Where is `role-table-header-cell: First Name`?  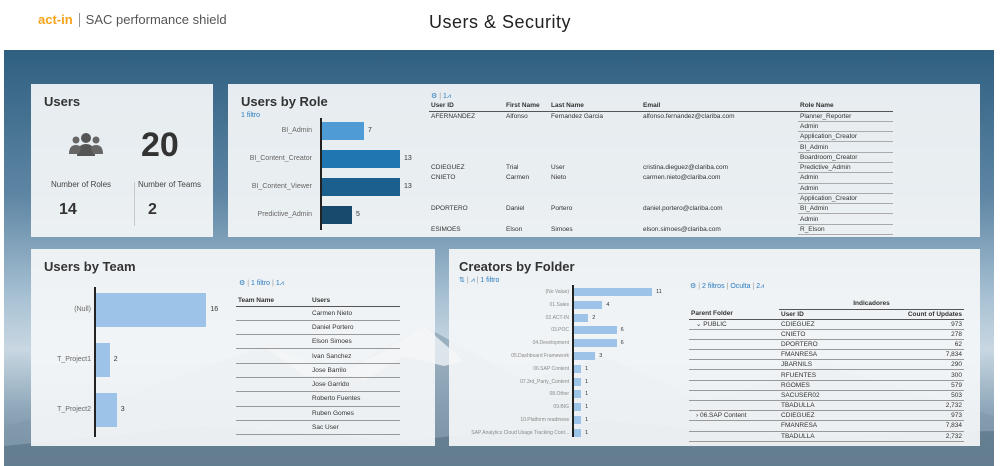 role-table-header-cell: First Name is located at coordinates (526, 106).